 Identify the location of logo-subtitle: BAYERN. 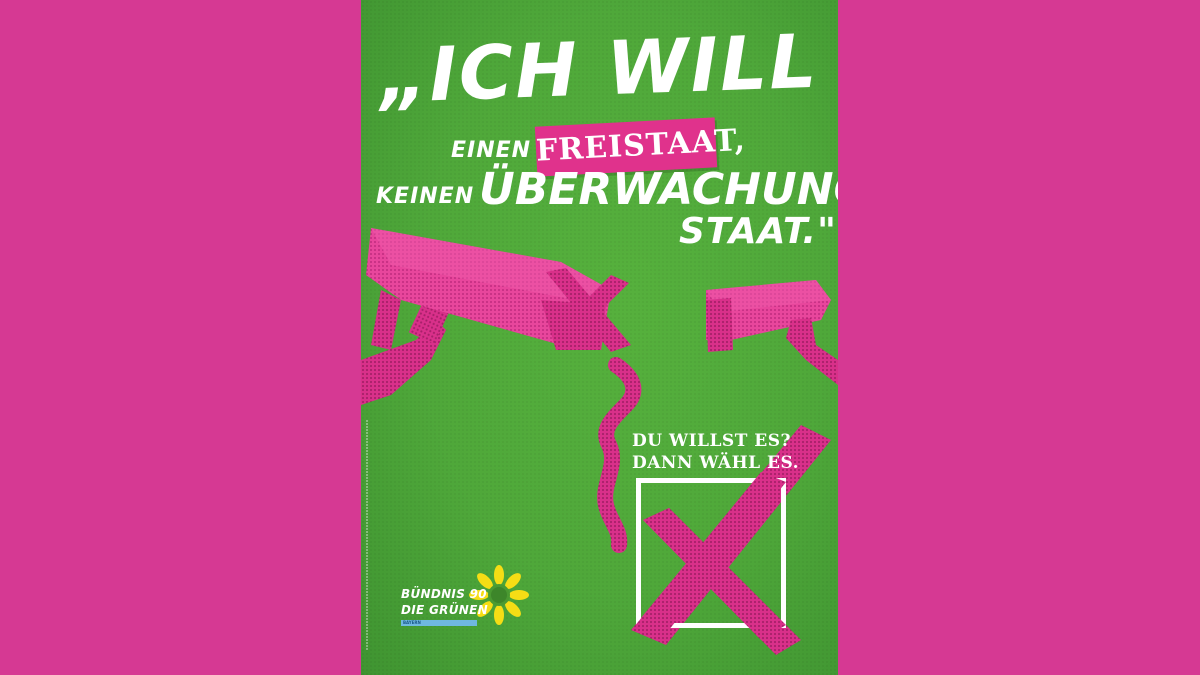
(439, 623).